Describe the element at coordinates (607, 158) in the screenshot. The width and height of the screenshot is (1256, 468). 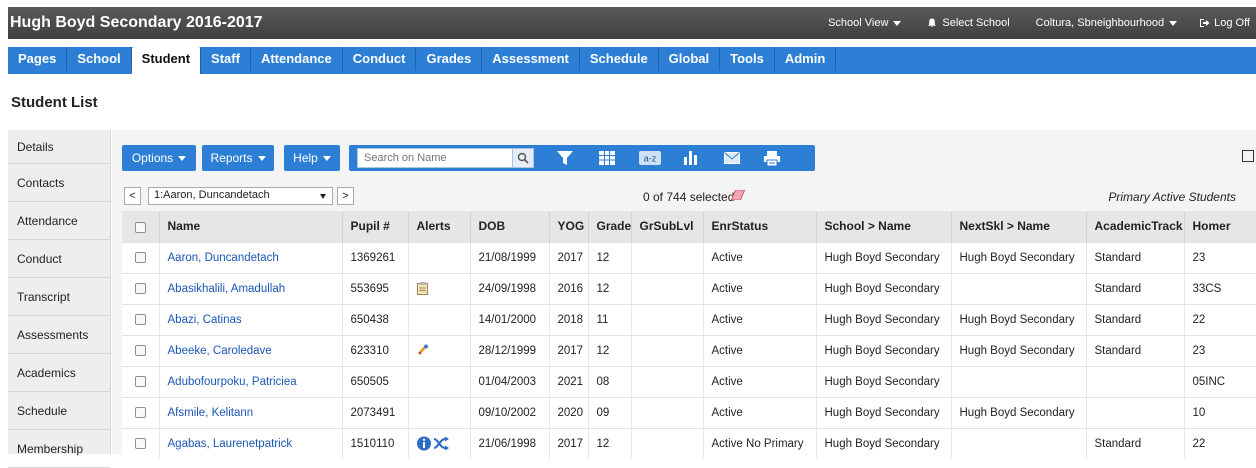
I see `grid-icon` at that location.